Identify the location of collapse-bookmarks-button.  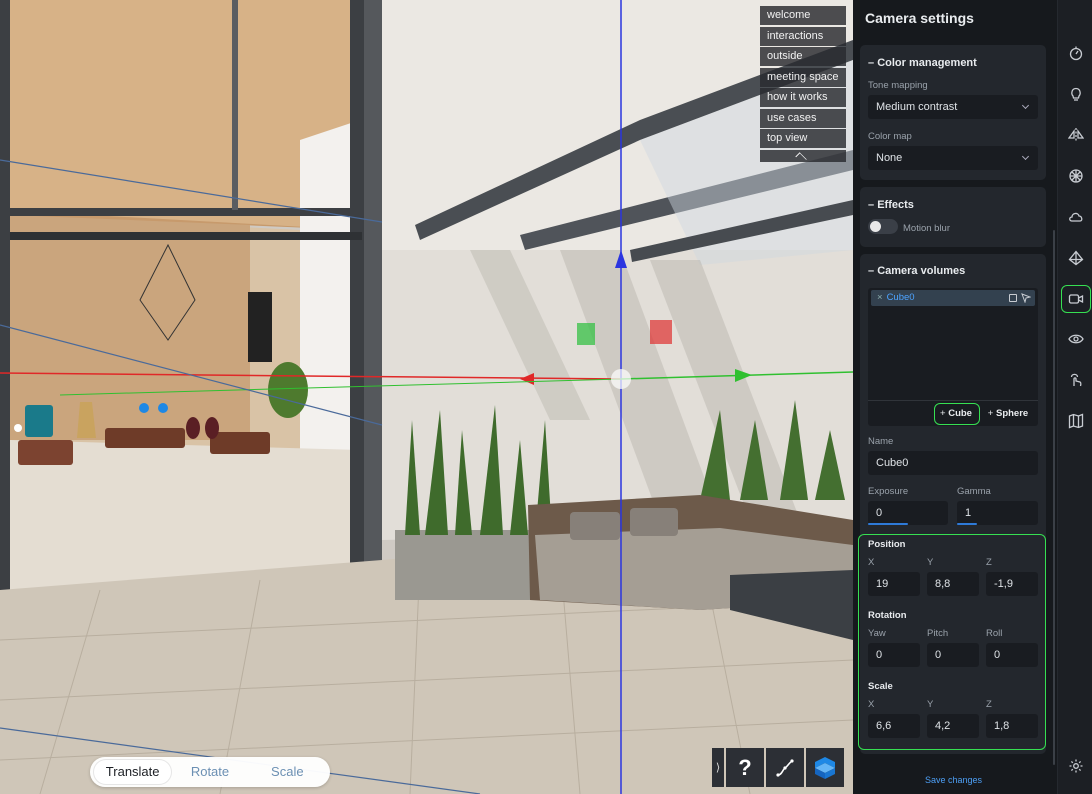
(803, 156).